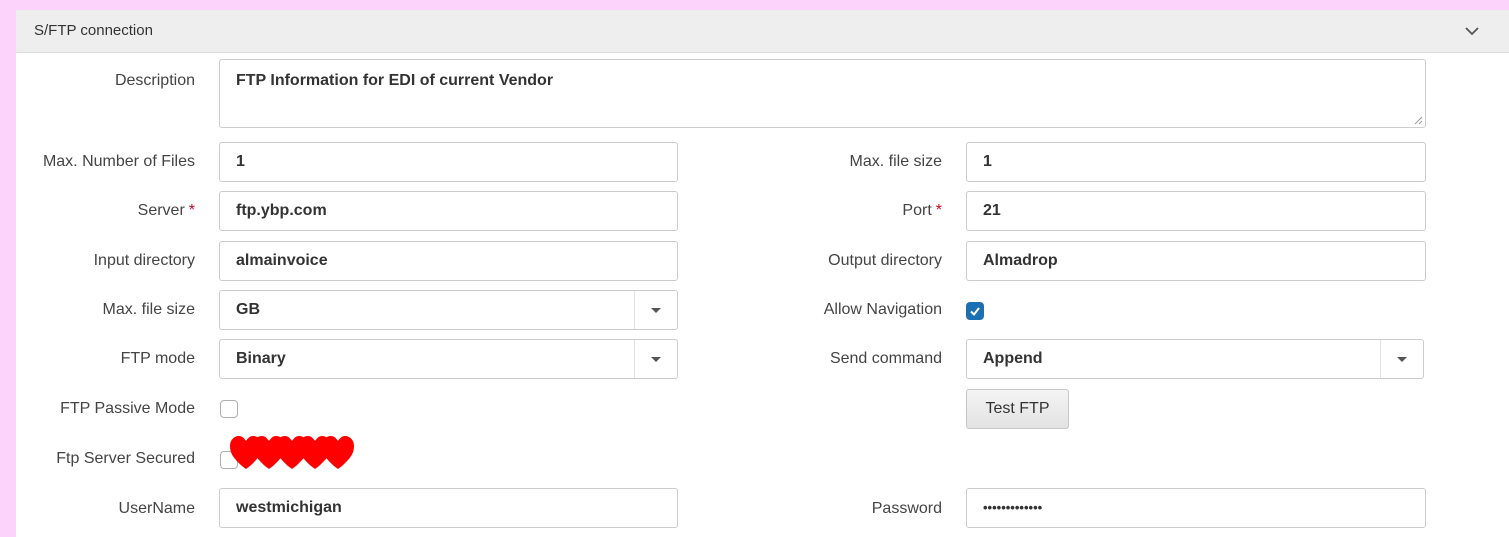  I want to click on hearts-overlay, so click(292, 452).